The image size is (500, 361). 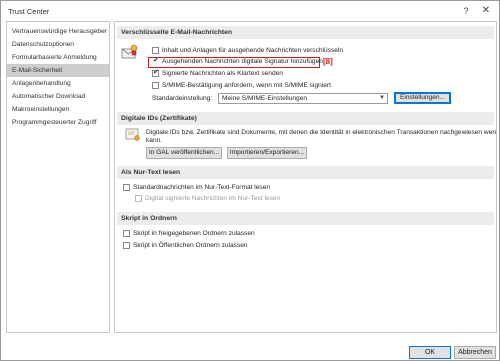 I want to click on shared-script-checkbox, so click(x=126, y=233).